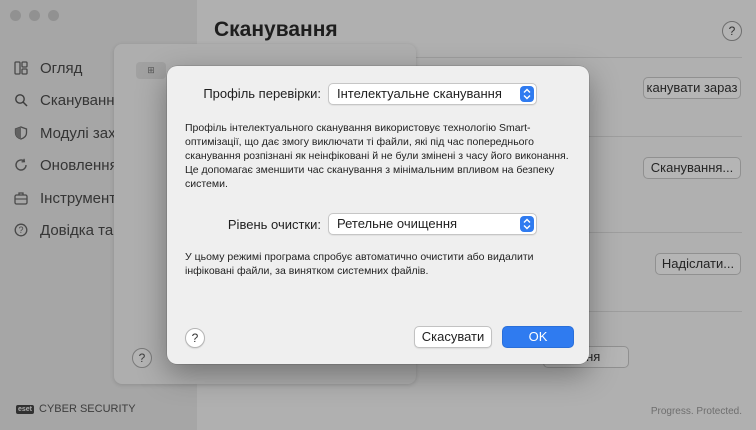  What do you see at coordinates (419, 93) in the screenshot?
I see `profile-select-value: Інтелектуальне сканування` at bounding box center [419, 93].